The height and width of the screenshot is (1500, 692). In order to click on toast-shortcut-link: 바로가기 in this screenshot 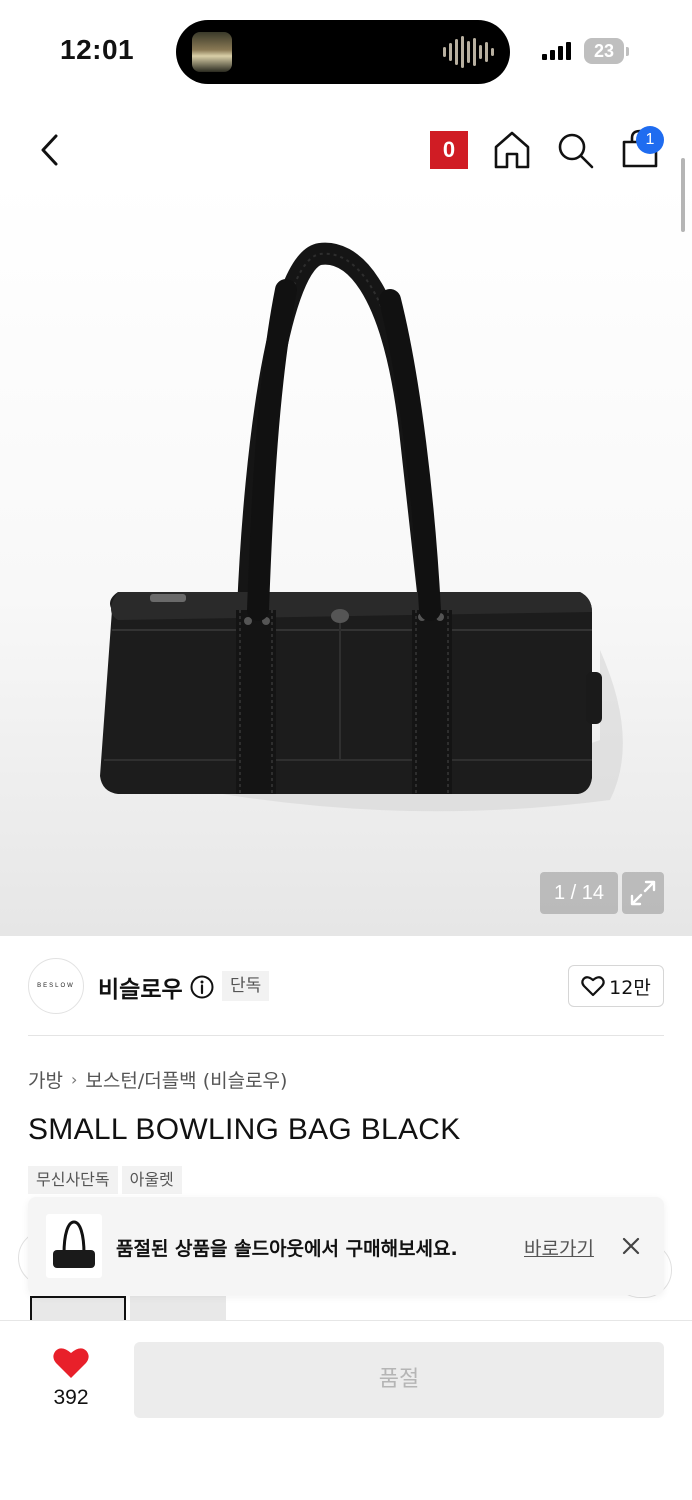, I will do `click(559, 1247)`.